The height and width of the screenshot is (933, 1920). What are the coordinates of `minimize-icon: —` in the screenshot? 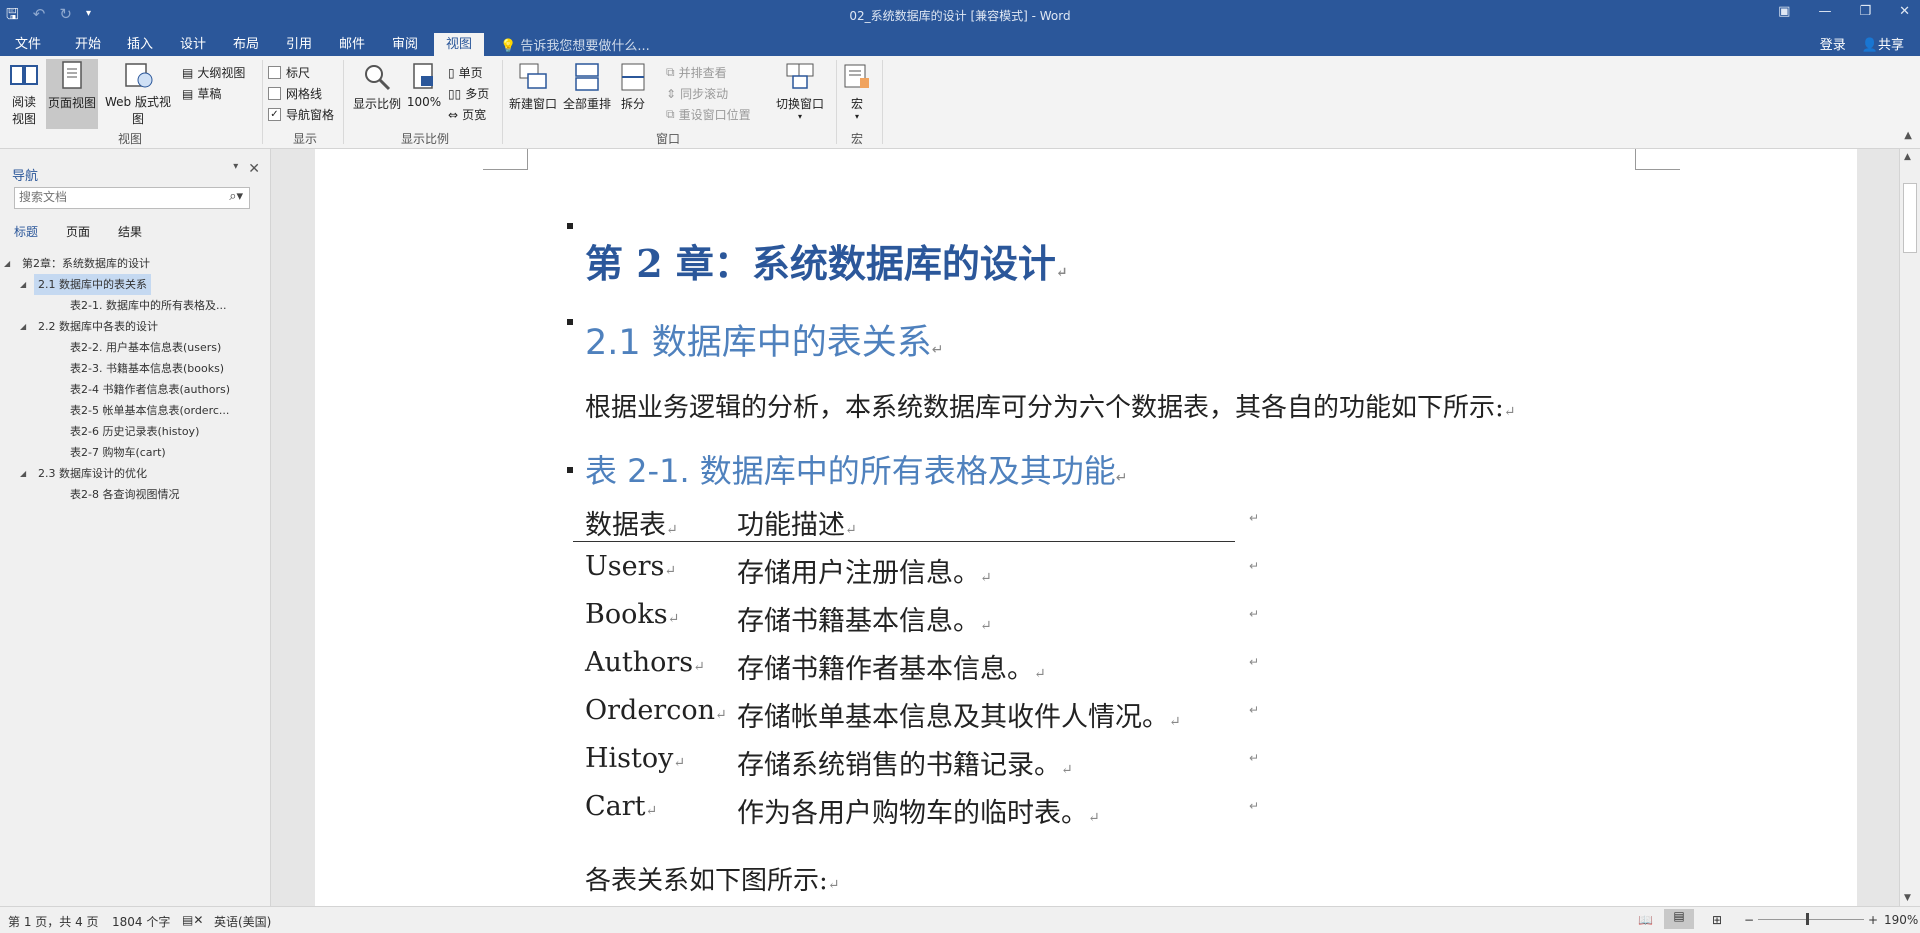 It's located at (1824, 11).